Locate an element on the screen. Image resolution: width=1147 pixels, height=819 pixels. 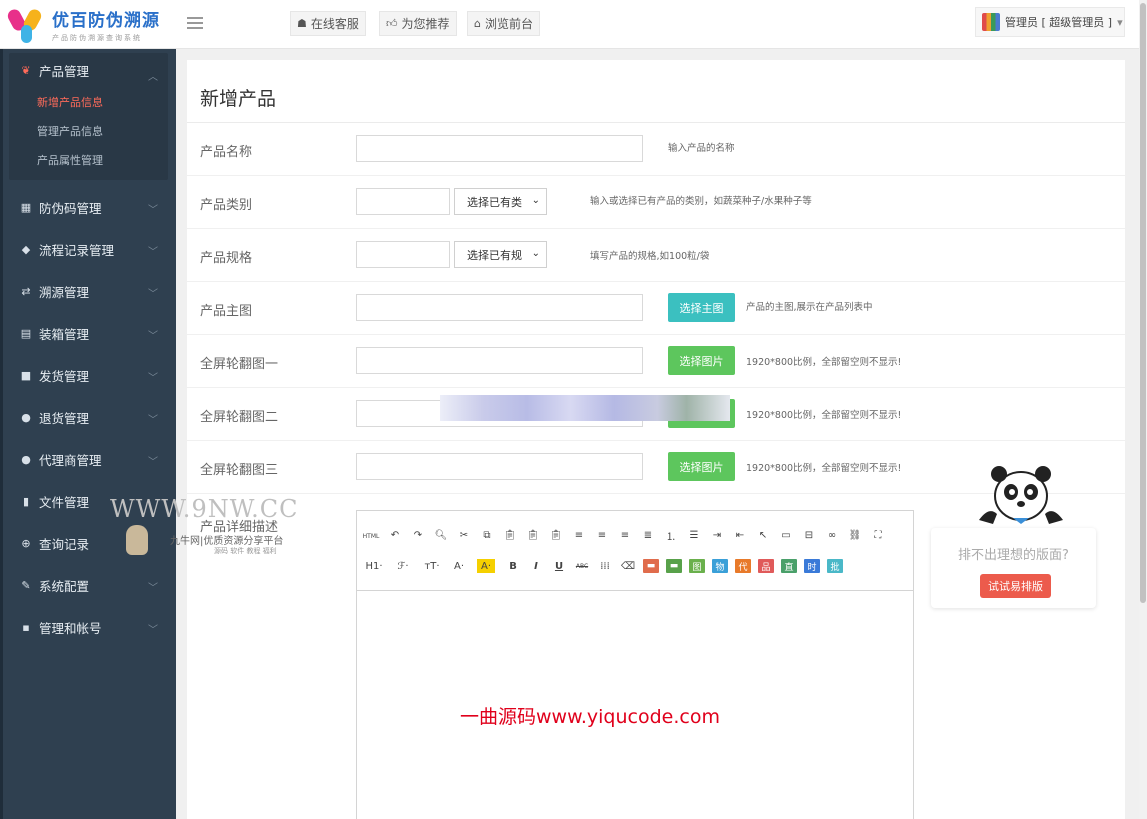
category-input is located at coordinates (403, 201).